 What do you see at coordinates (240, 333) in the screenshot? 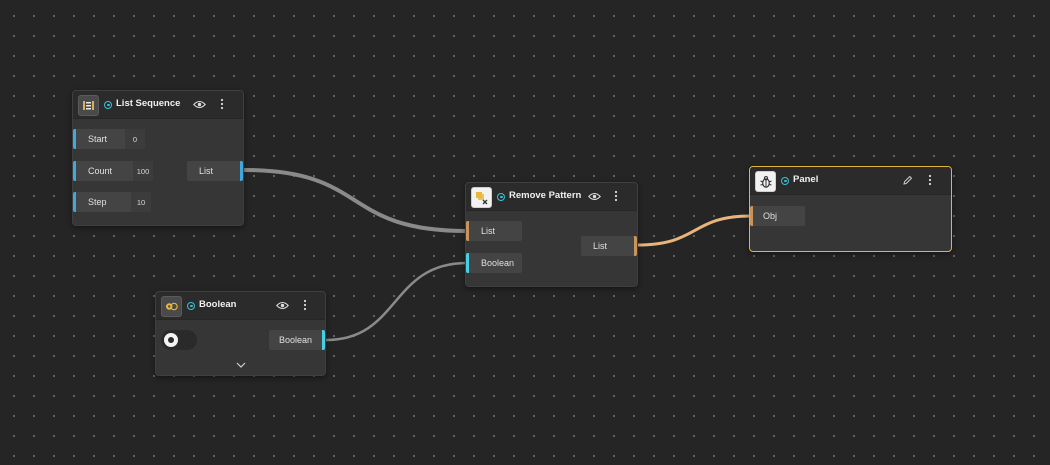
I see `boolean-node: Boolean Boolean` at bounding box center [240, 333].